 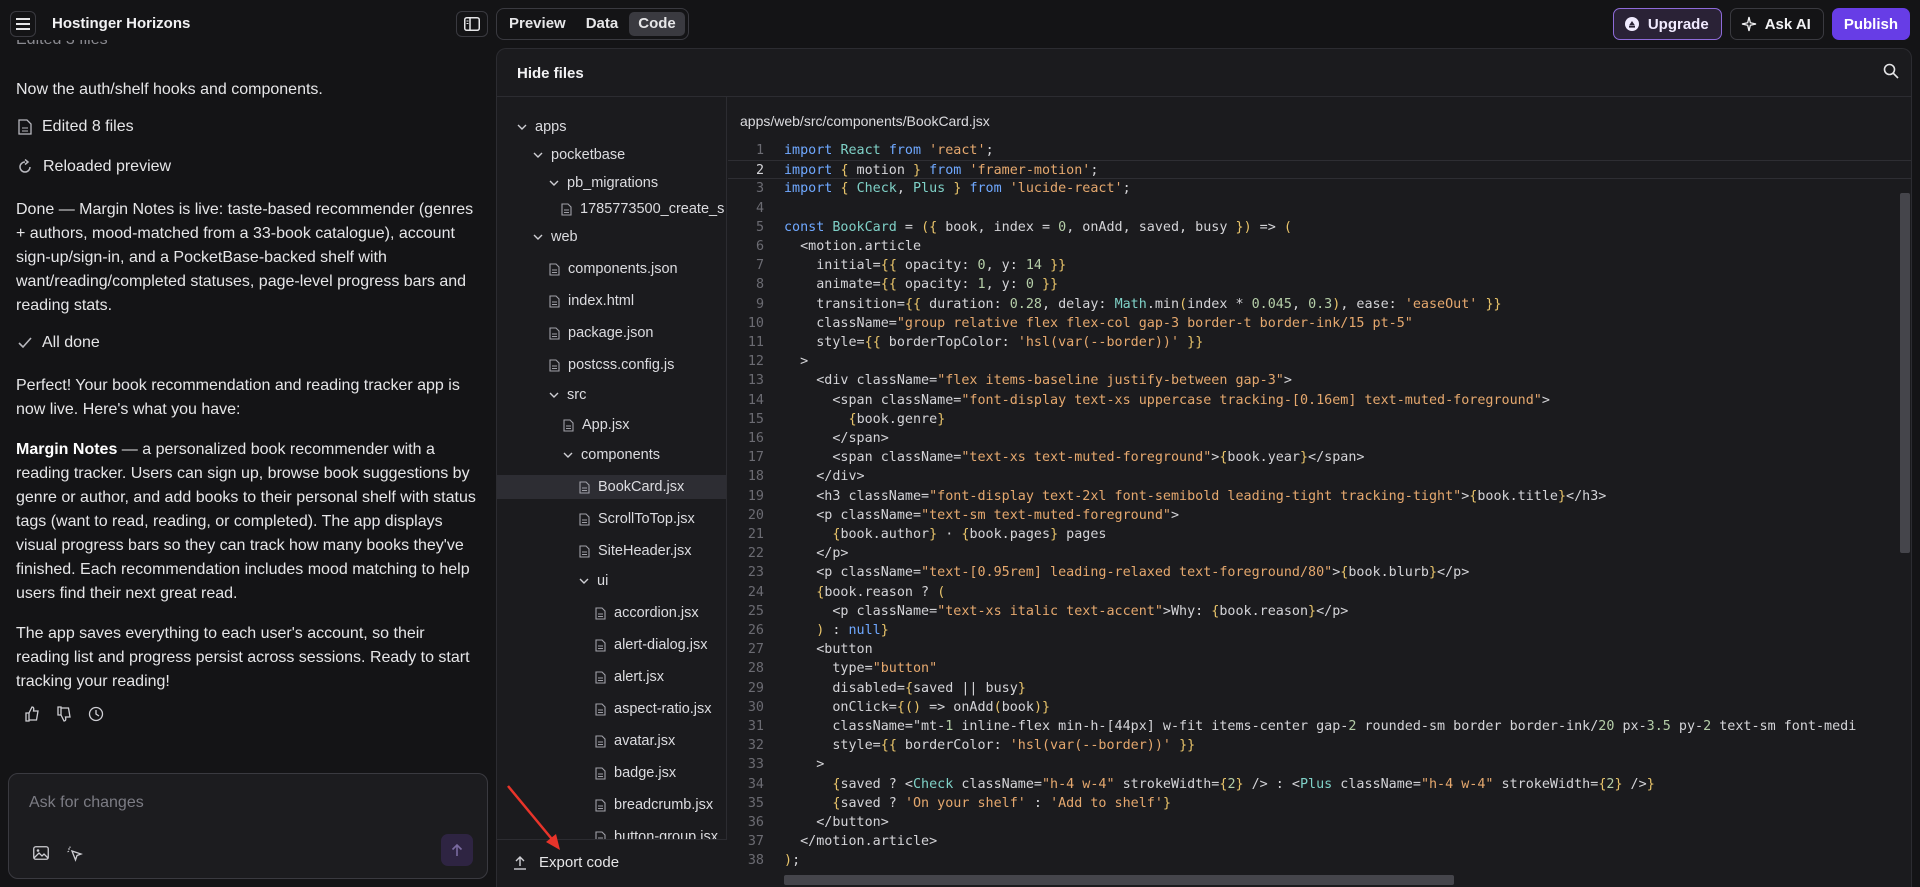 What do you see at coordinates (1319, 476) in the screenshot?
I see `code-line: 18 </div>` at bounding box center [1319, 476].